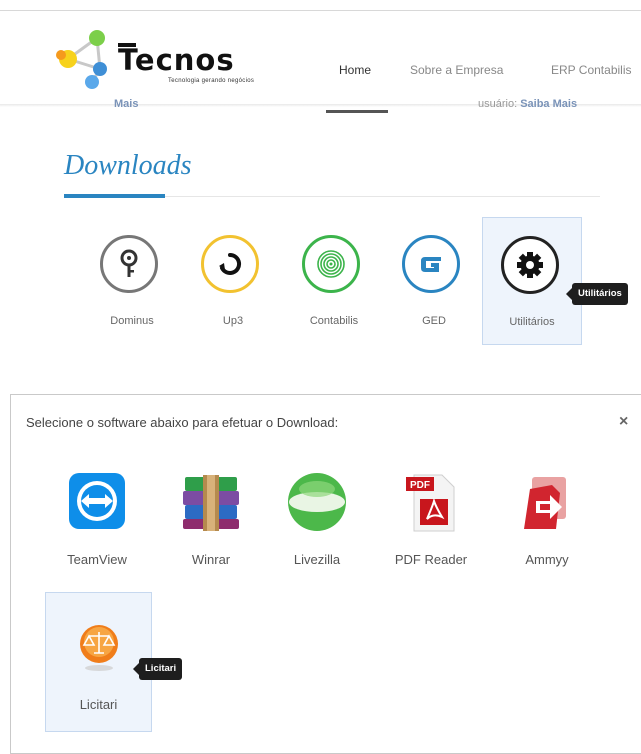 The height and width of the screenshot is (754, 641). Describe the element at coordinates (98, 704) in the screenshot. I see `software-label: Licitari` at that location.